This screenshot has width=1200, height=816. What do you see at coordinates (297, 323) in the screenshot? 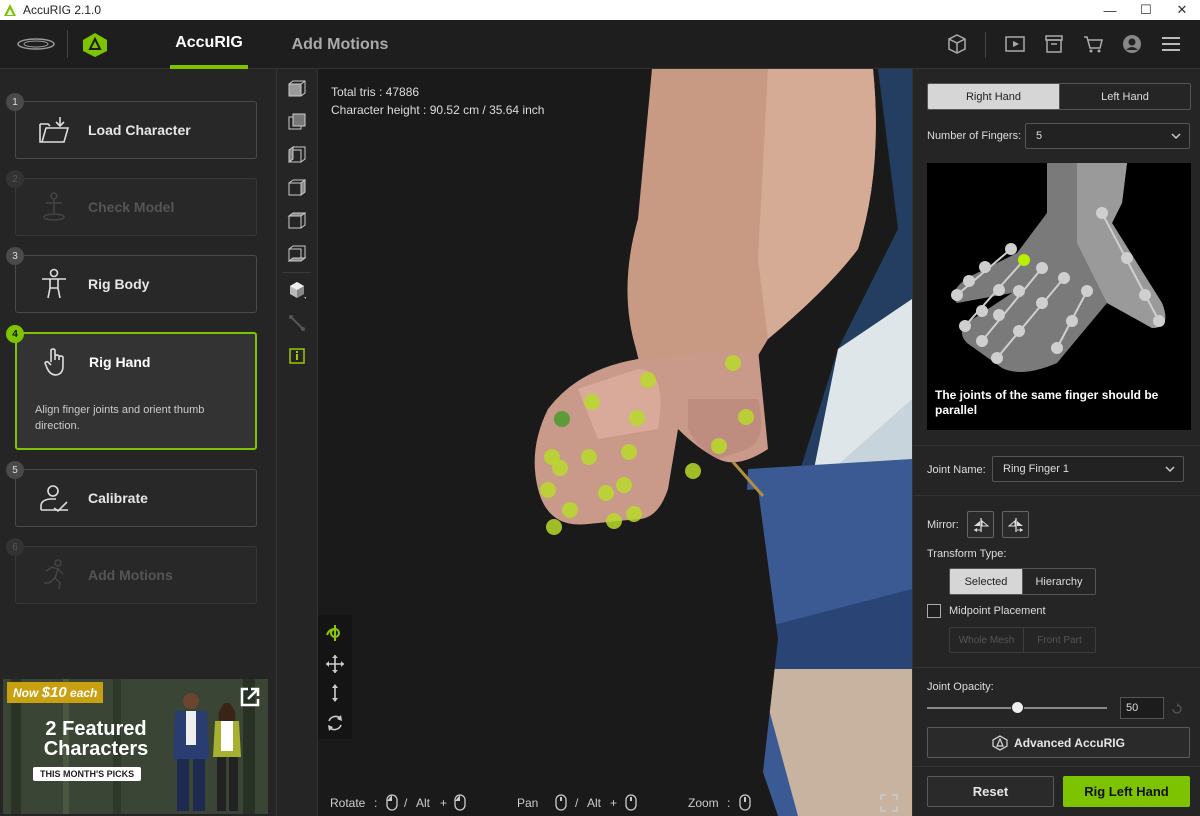
I see `bone-icon` at bounding box center [297, 323].